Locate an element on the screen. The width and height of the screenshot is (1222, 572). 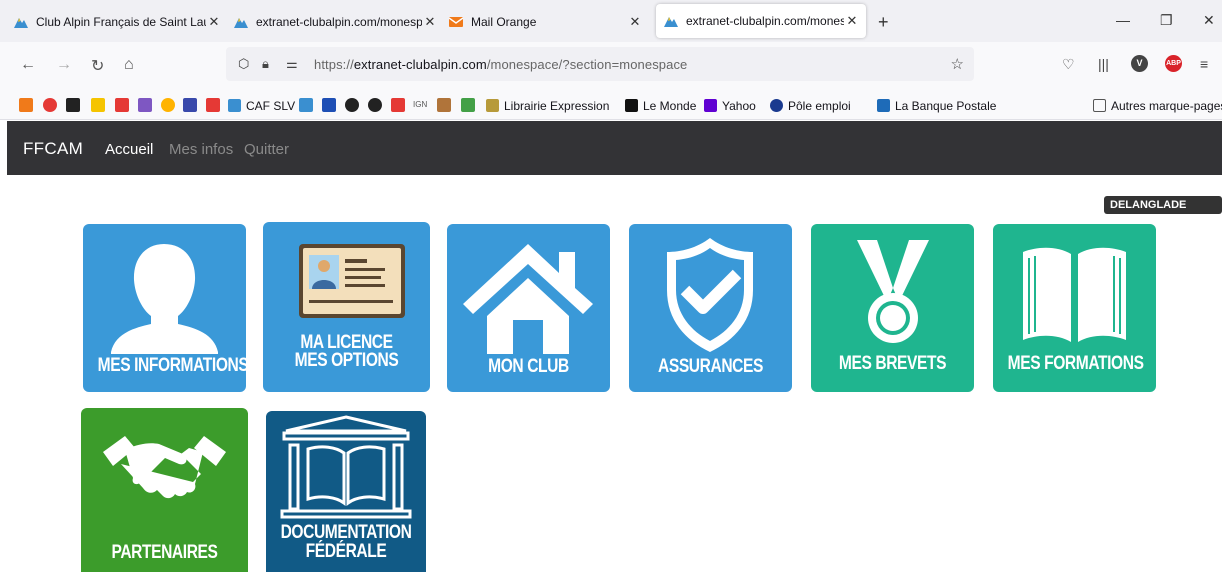
tile-label: PARTENAIRES is located at coordinates (164, 552).